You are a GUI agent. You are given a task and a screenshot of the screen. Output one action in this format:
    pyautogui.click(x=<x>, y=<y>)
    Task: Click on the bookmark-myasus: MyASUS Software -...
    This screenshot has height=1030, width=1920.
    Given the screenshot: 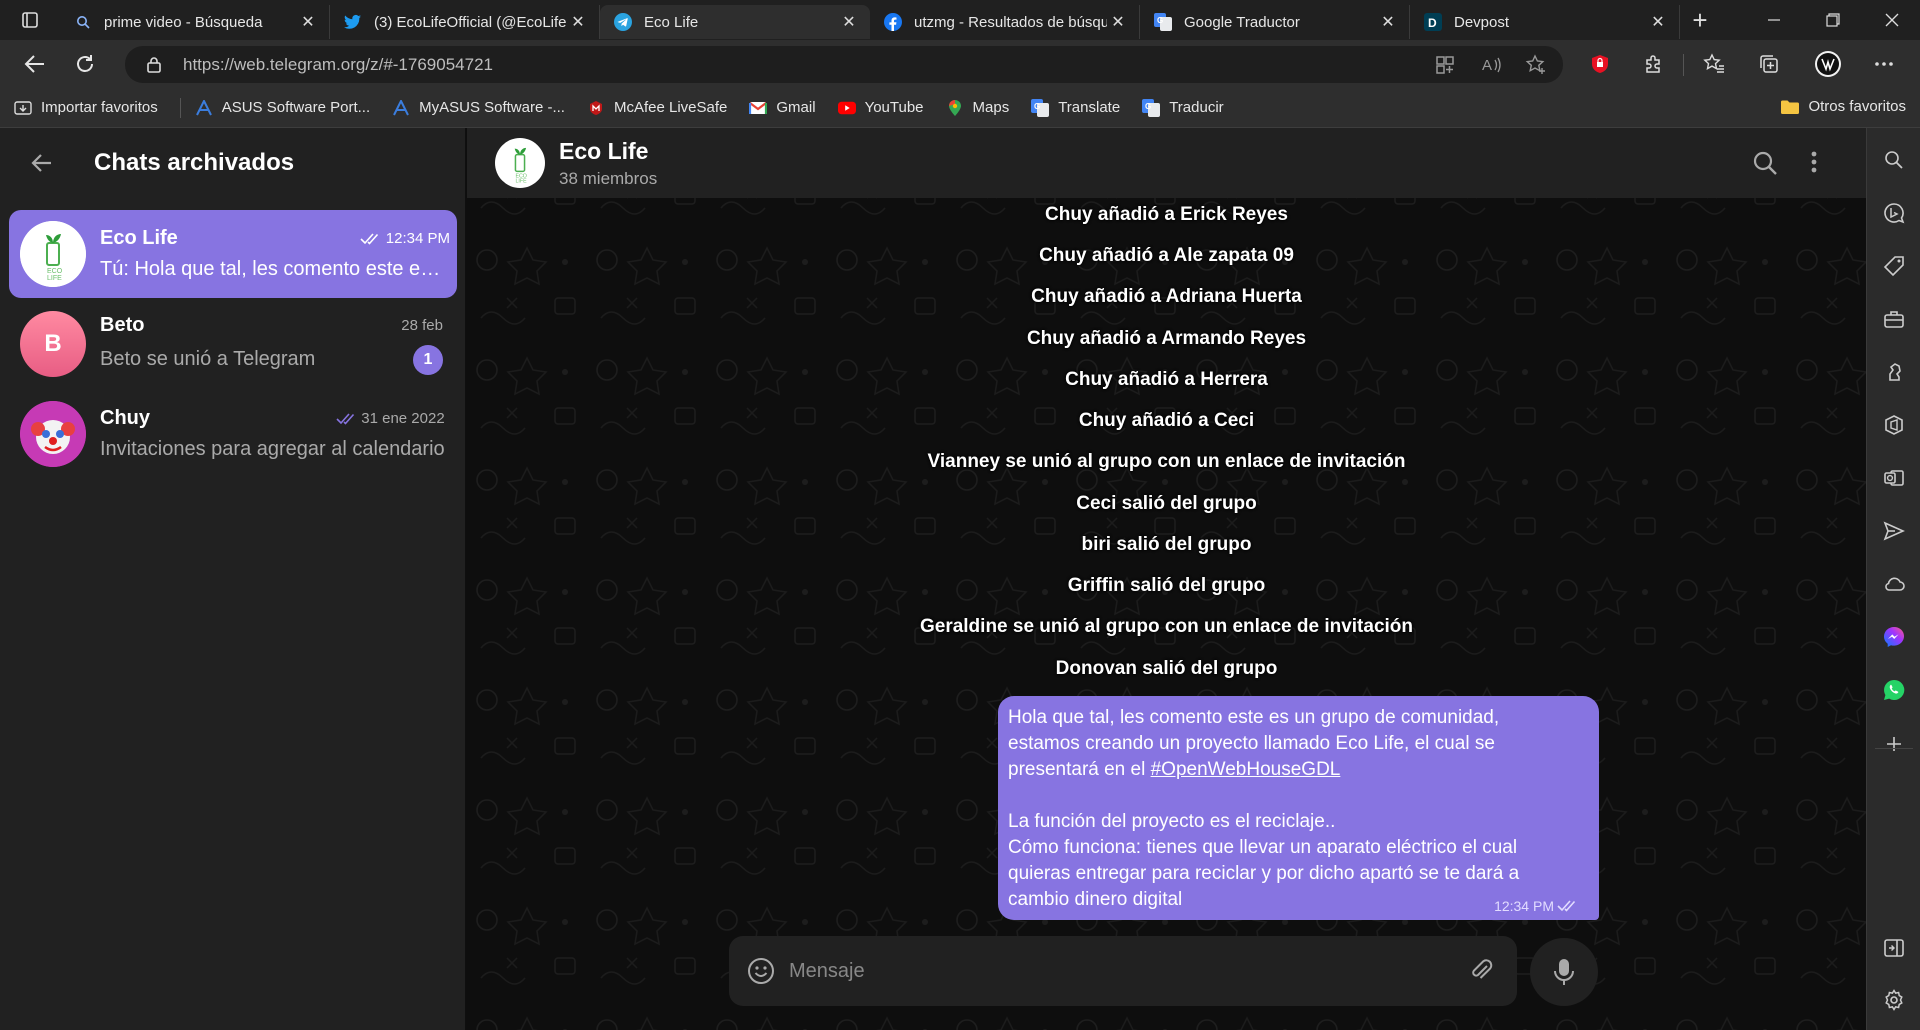 What is the action you would take?
    pyautogui.click(x=478, y=108)
    